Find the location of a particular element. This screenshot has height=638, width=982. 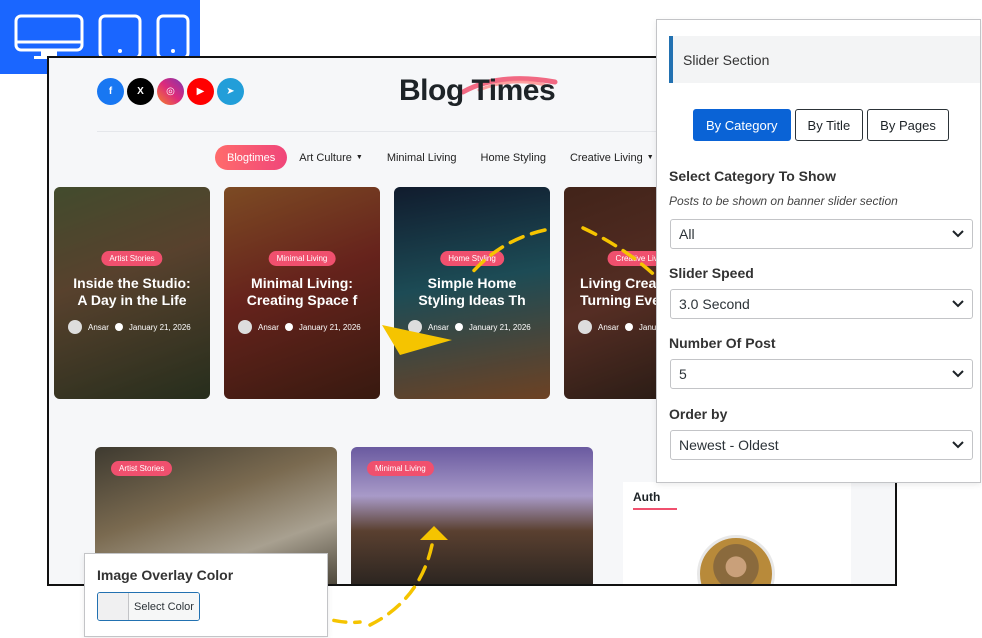

widget-title: Auth is located at coordinates (647, 497).